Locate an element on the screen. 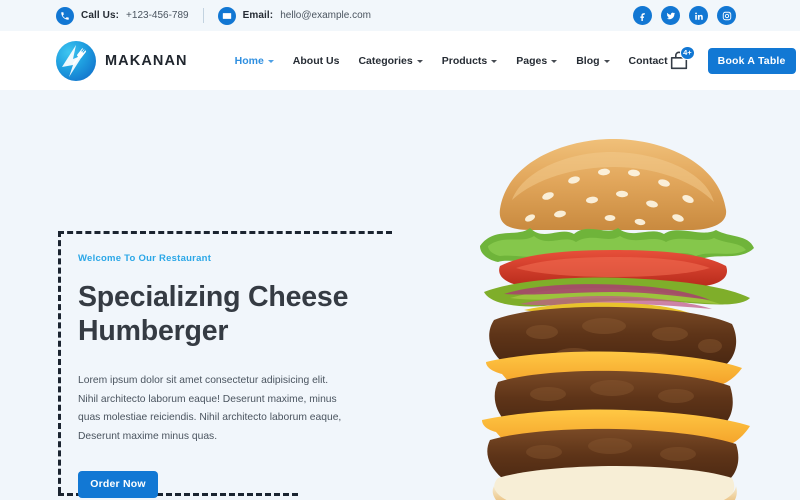 Image resolution: width=800 pixels, height=500 pixels. brand-name: MAKANAN is located at coordinates (146, 60).